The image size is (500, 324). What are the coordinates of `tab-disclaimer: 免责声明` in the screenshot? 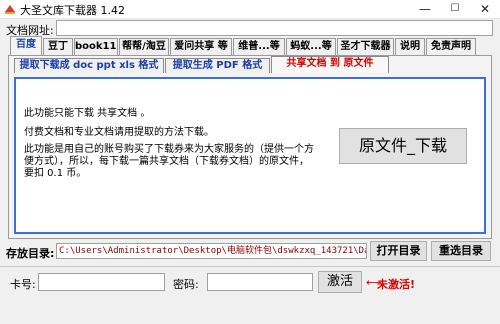 It's located at (451, 46).